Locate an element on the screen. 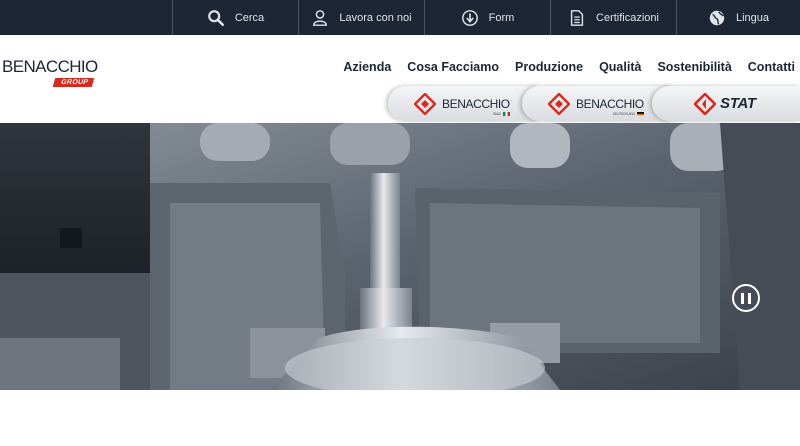  brand-tab-stat: STAT is located at coordinates (726, 103).